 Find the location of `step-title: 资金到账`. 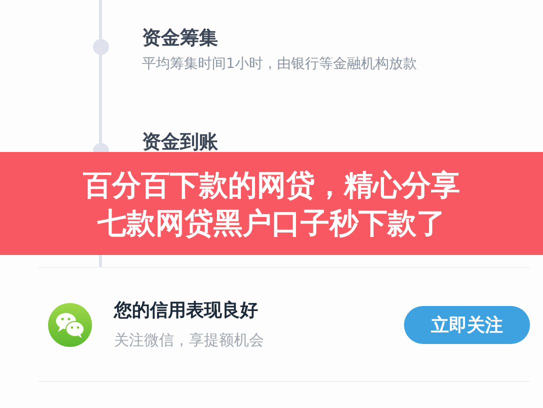

step-title: 资金到账 is located at coordinates (180, 142).